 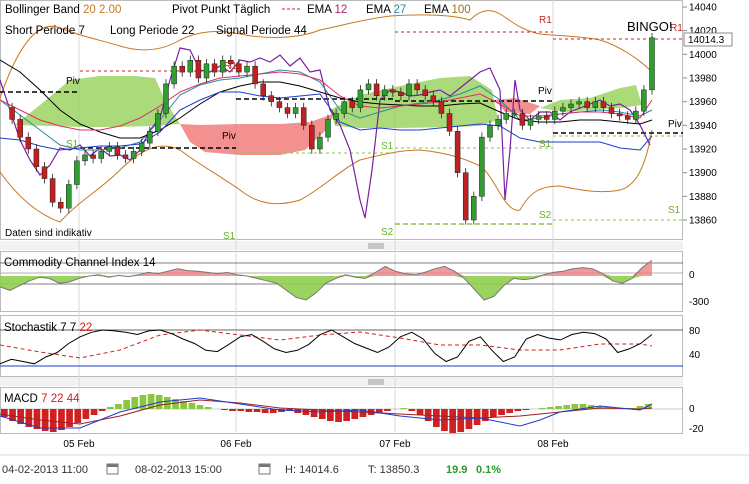 I want to click on time-tick-label: 07 Feb, so click(x=395, y=444).